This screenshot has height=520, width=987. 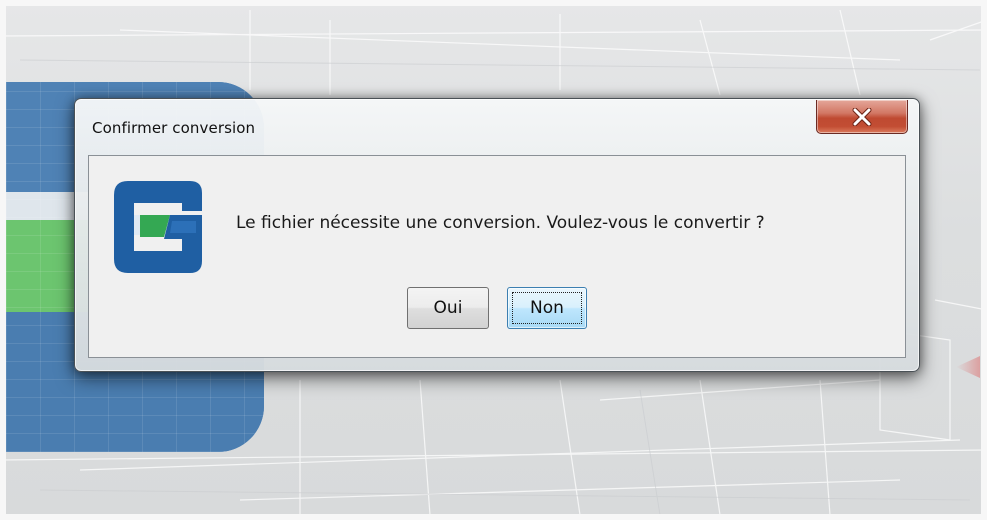 I want to click on close-button, so click(x=862, y=117).